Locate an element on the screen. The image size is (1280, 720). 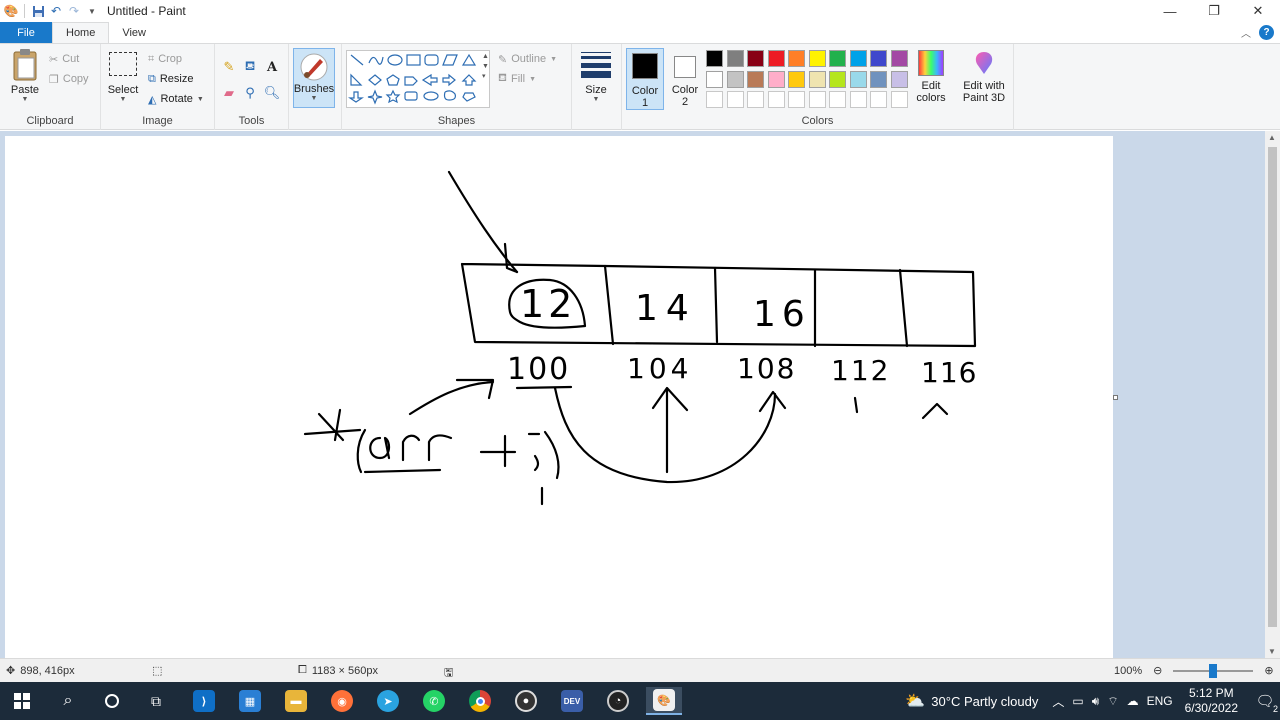
fill-bucket-icon: ⛾ is located at coordinates (250, 67).